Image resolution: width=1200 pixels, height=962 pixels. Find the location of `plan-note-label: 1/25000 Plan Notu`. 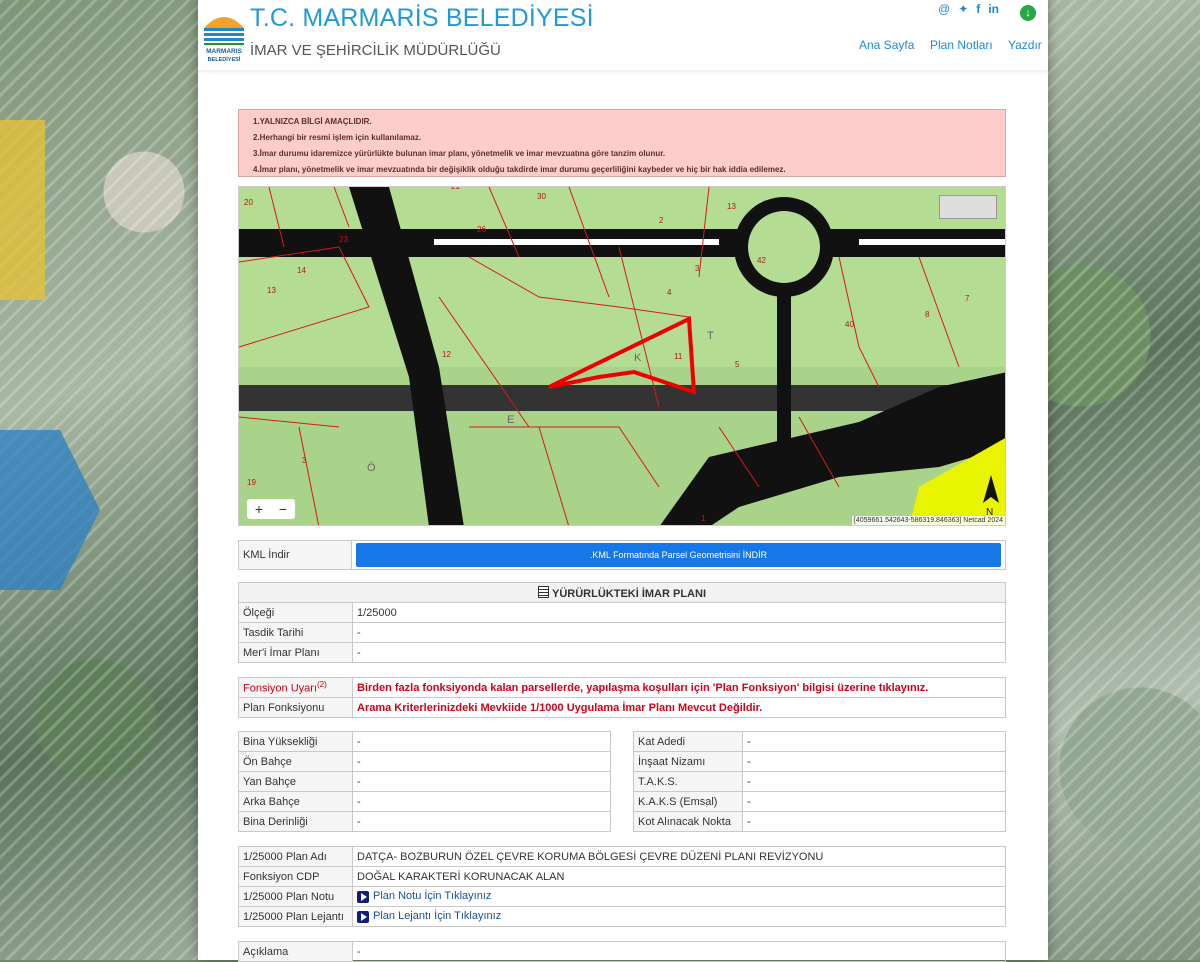

plan-note-label: 1/25000 Plan Notu is located at coordinates (295, 896).